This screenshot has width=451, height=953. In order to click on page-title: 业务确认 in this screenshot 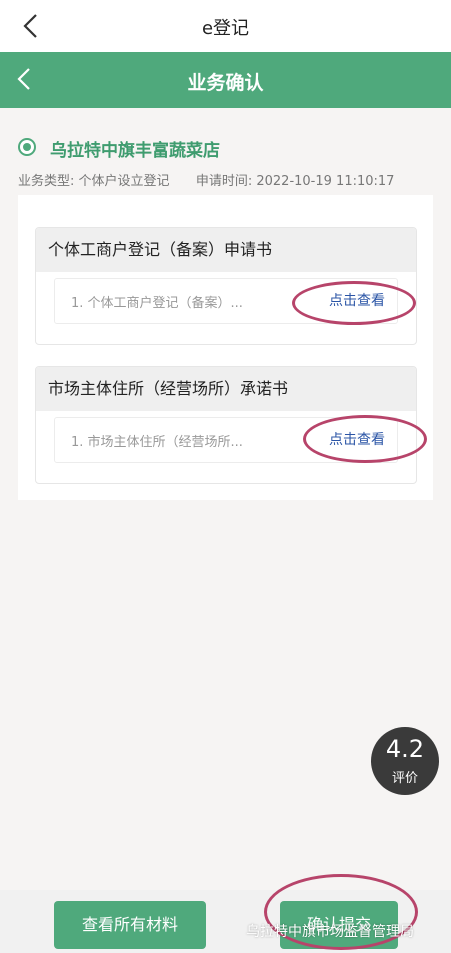, I will do `click(225, 83)`.